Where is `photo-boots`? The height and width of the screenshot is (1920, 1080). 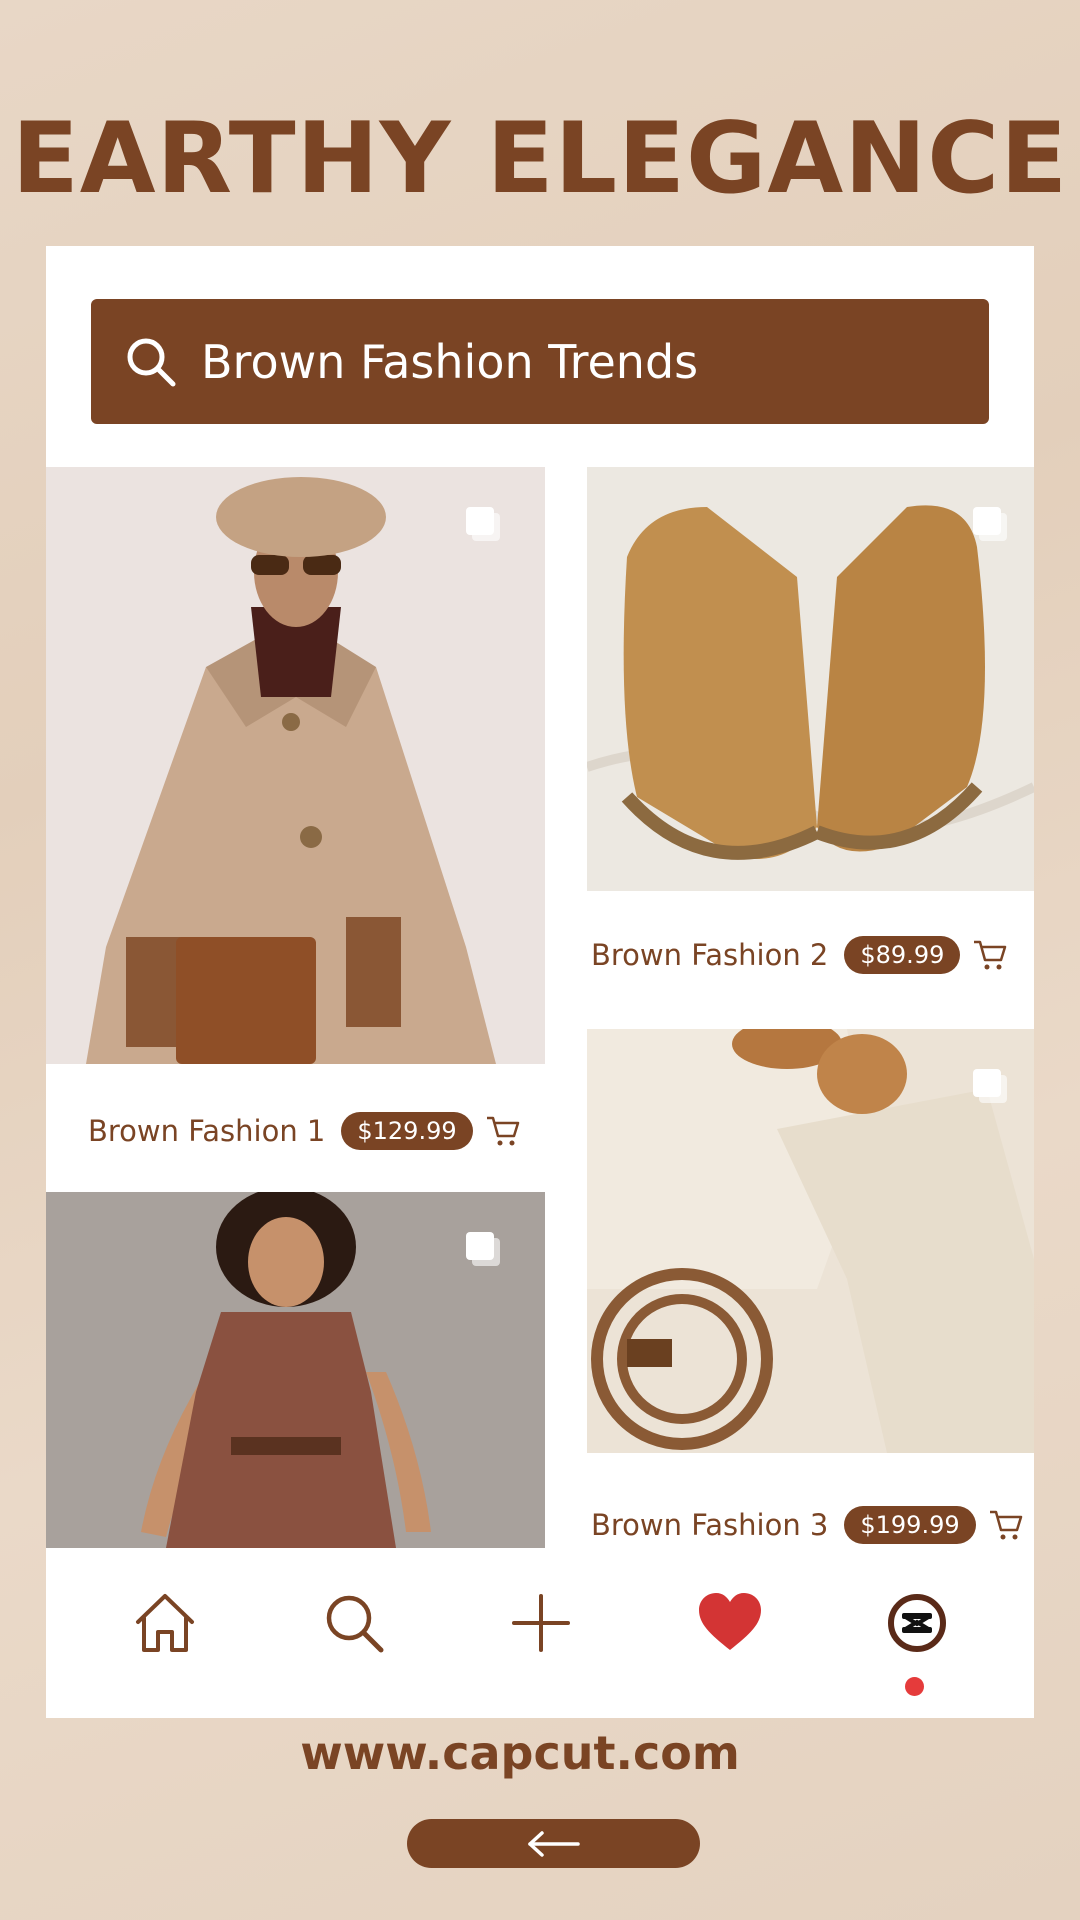 photo-boots is located at coordinates (810, 679).